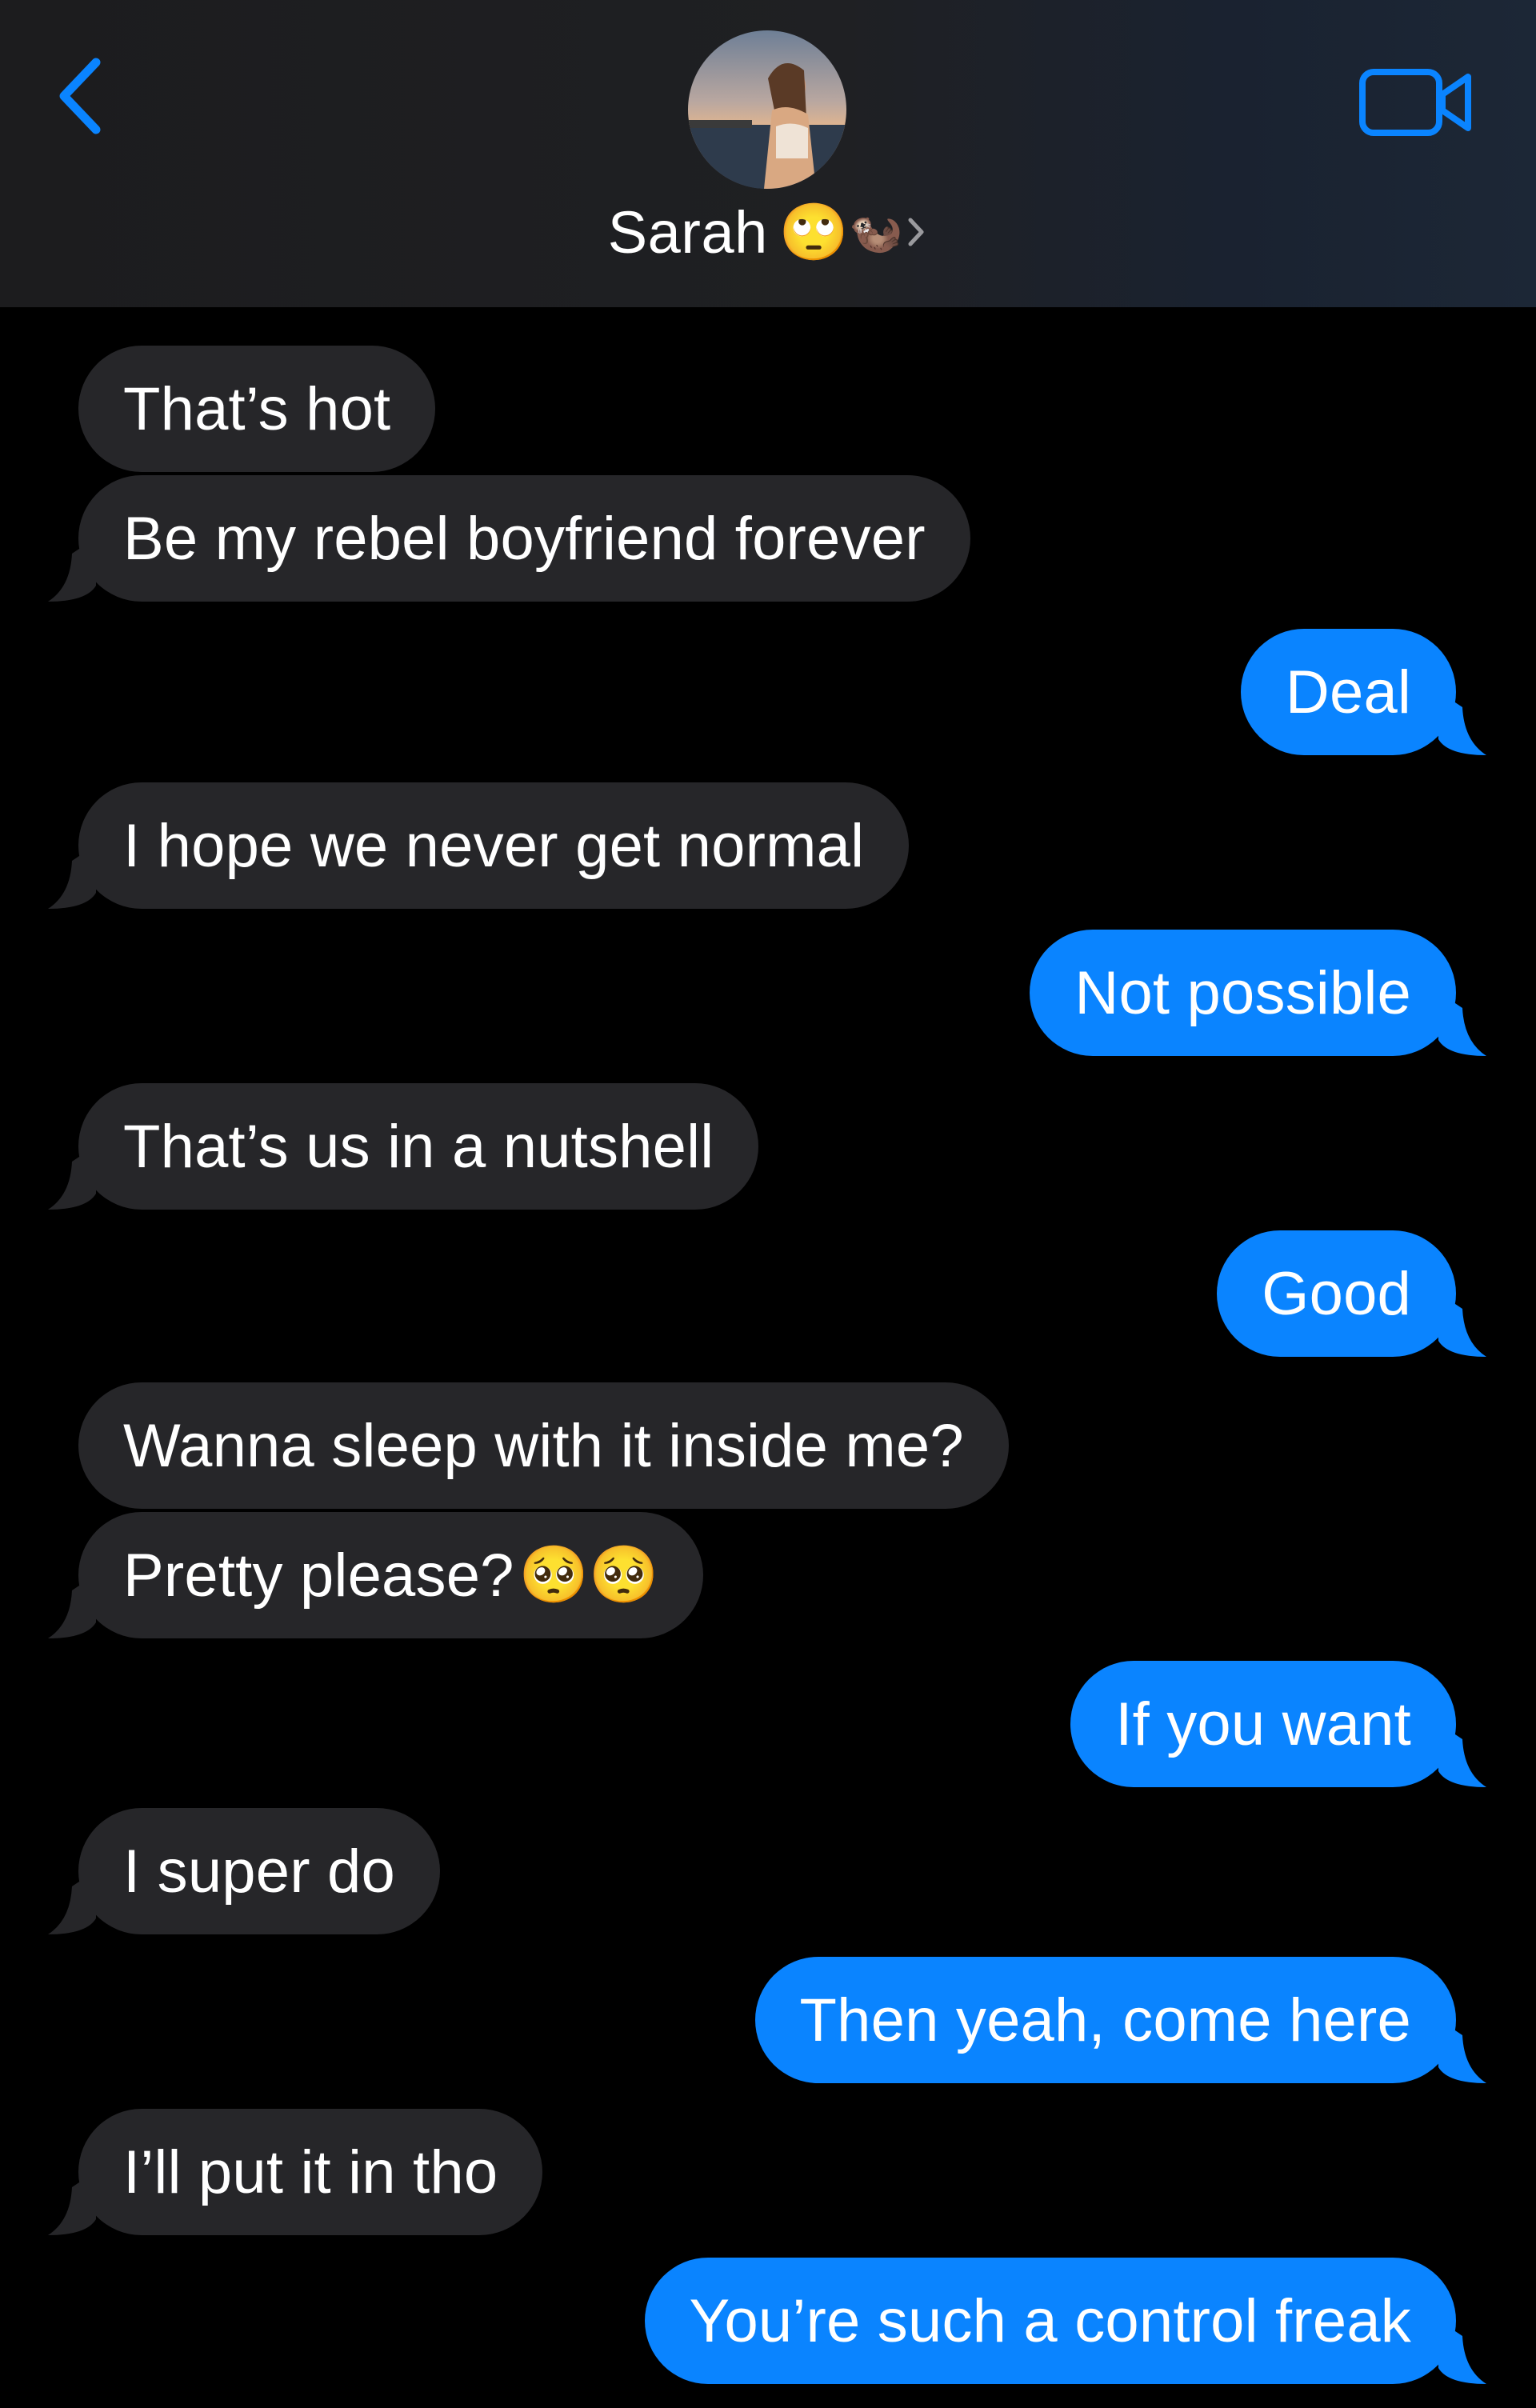  I want to click on facetime-video-button, so click(1416, 102).